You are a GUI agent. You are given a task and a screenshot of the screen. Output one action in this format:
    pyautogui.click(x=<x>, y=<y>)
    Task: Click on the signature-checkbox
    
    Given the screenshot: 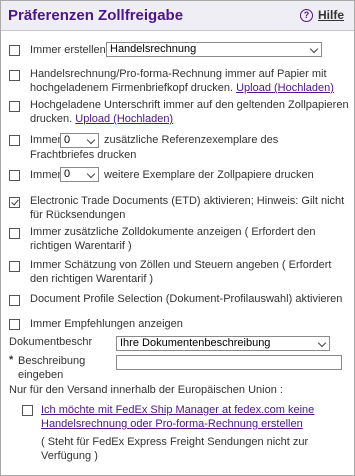 What is the action you would take?
    pyautogui.click(x=14, y=106)
    